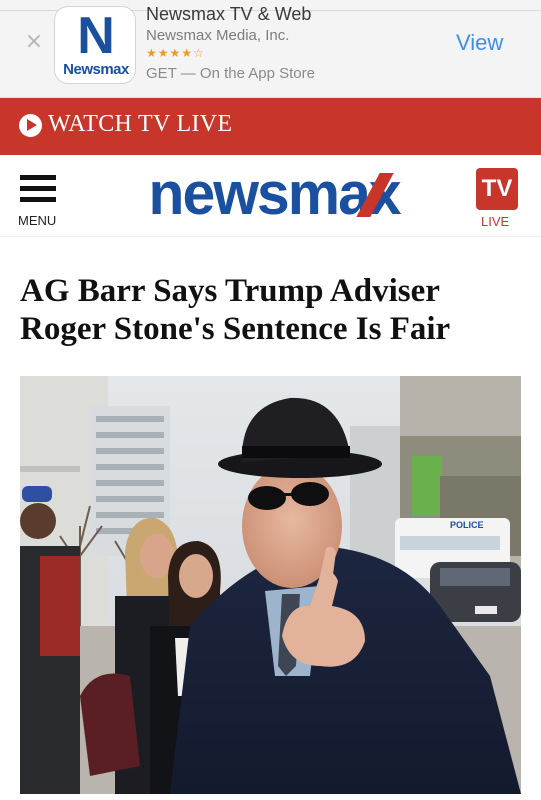 The width and height of the screenshot is (541, 800). Describe the element at coordinates (467, 525) in the screenshot. I see `police-text: POLICE` at that location.